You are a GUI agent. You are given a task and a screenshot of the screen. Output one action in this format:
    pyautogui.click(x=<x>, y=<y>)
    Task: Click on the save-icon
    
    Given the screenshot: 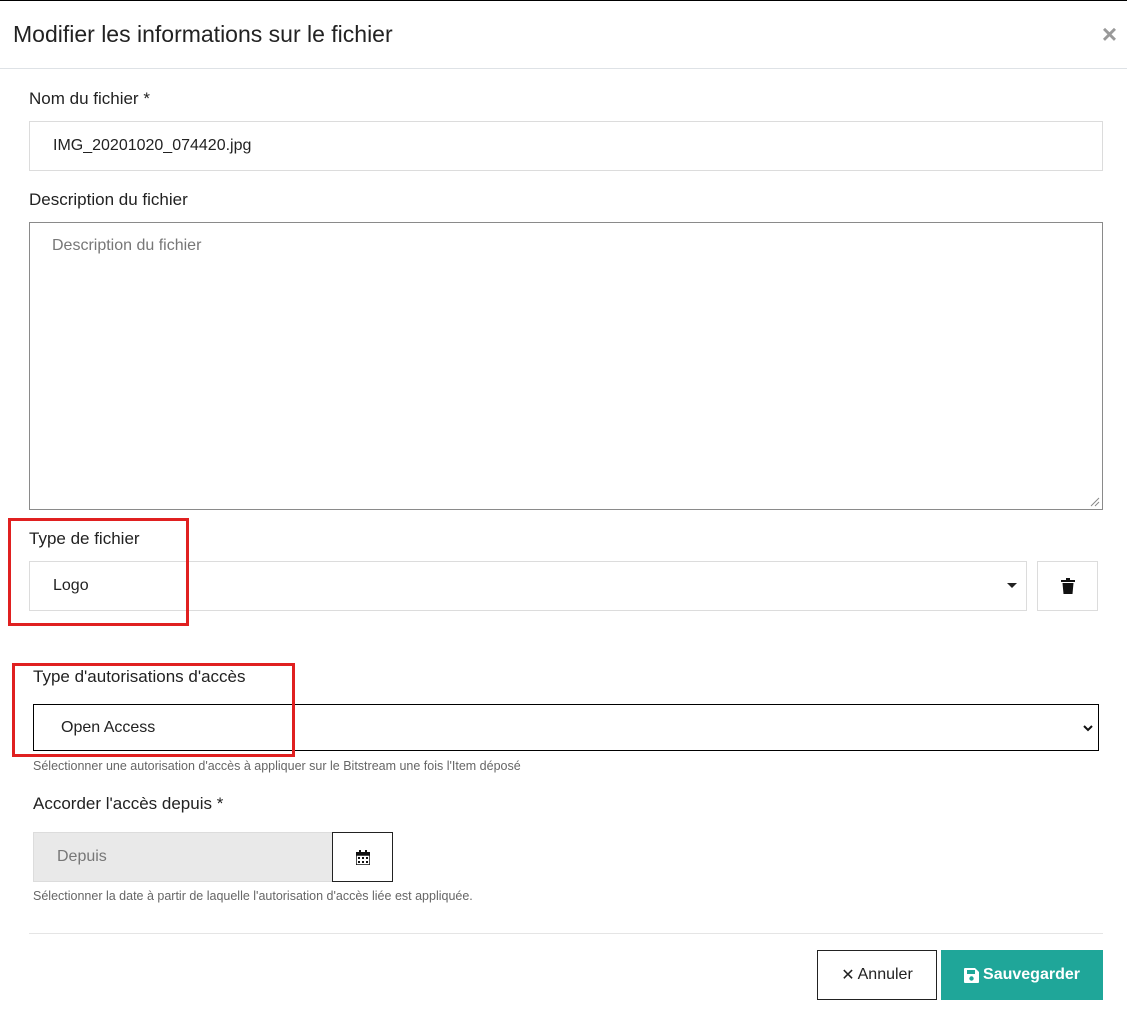 What is the action you would take?
    pyautogui.click(x=972, y=975)
    